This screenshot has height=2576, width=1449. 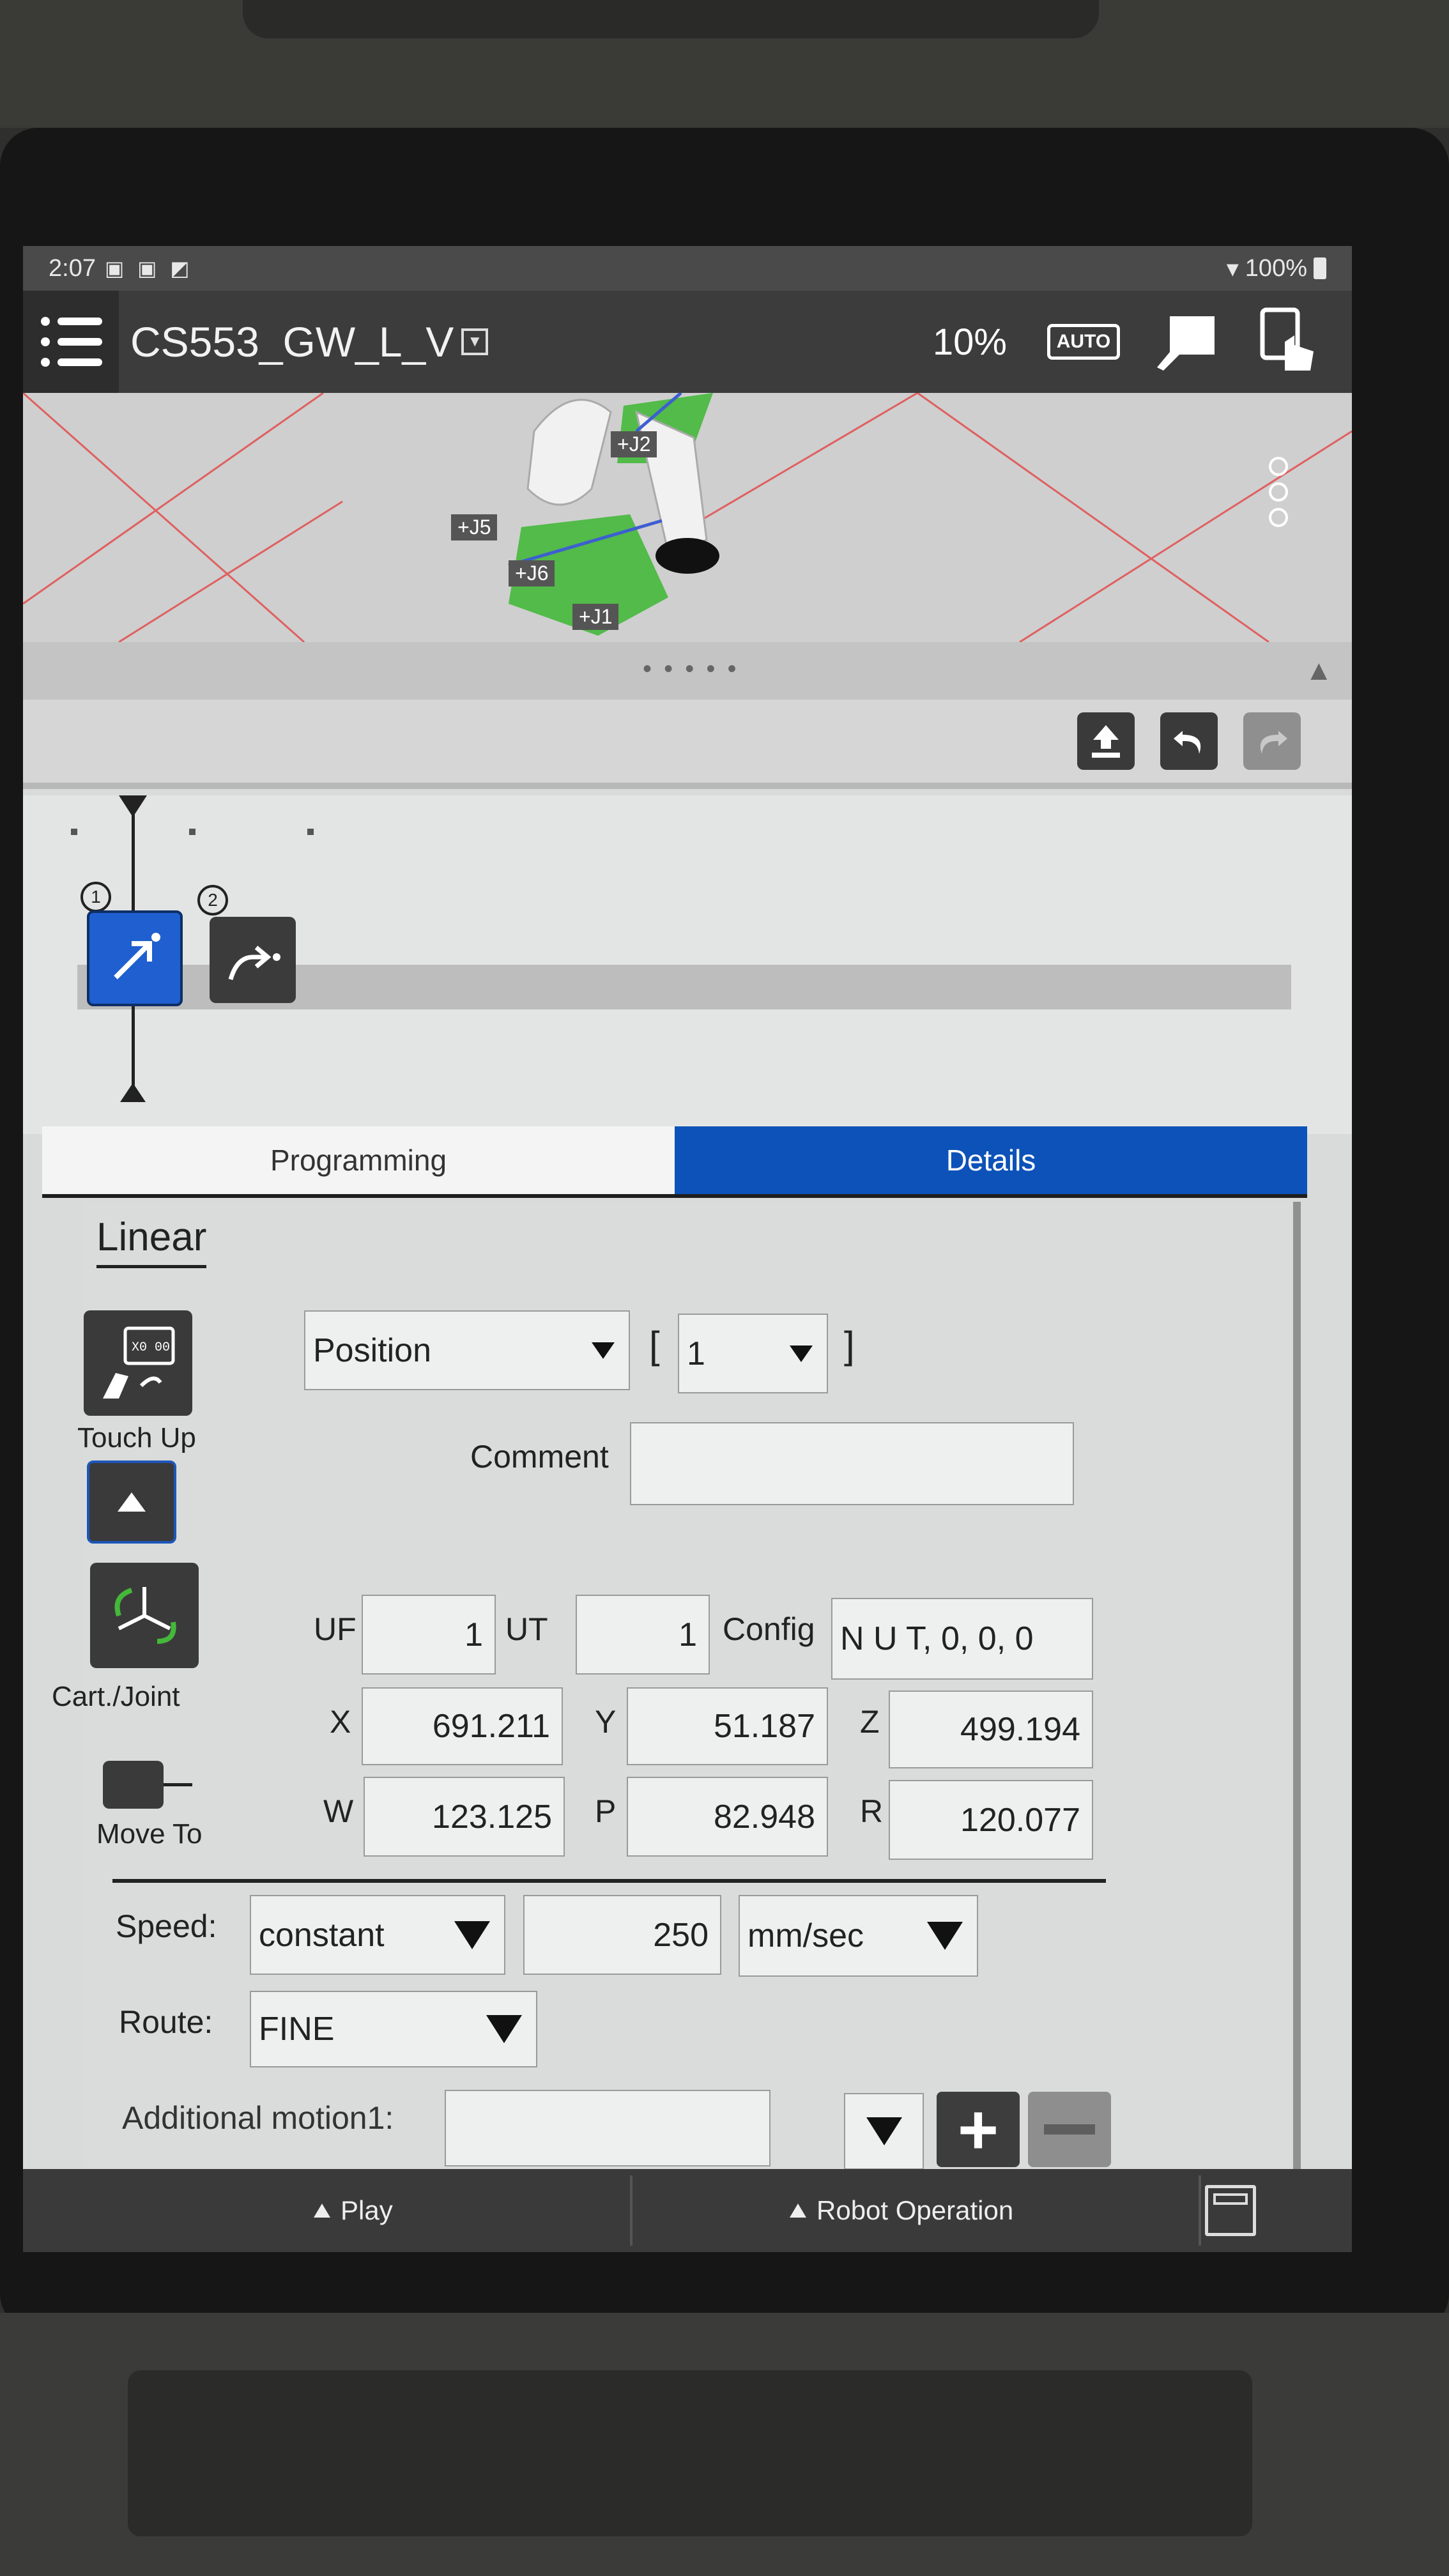 What do you see at coordinates (131, 1502) in the screenshot?
I see `expand-up-button` at bounding box center [131, 1502].